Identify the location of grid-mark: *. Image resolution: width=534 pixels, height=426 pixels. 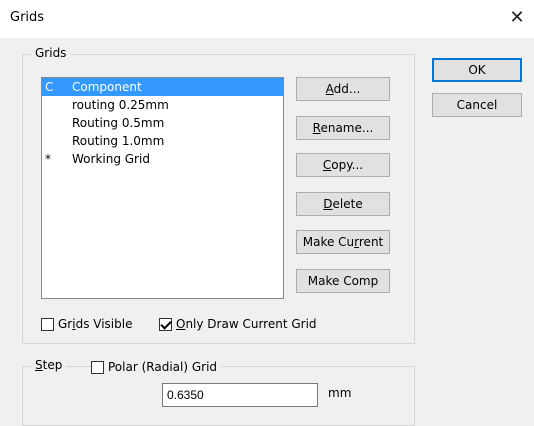
(48, 159).